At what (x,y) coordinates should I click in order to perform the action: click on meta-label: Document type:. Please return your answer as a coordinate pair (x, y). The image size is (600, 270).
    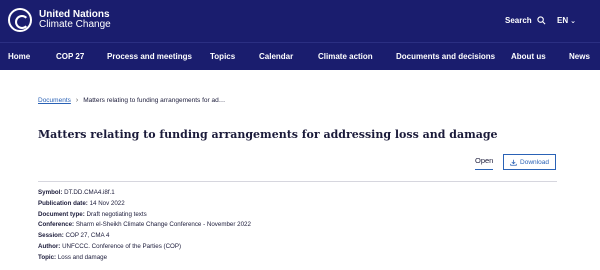
    Looking at the image, I should click on (61, 214).